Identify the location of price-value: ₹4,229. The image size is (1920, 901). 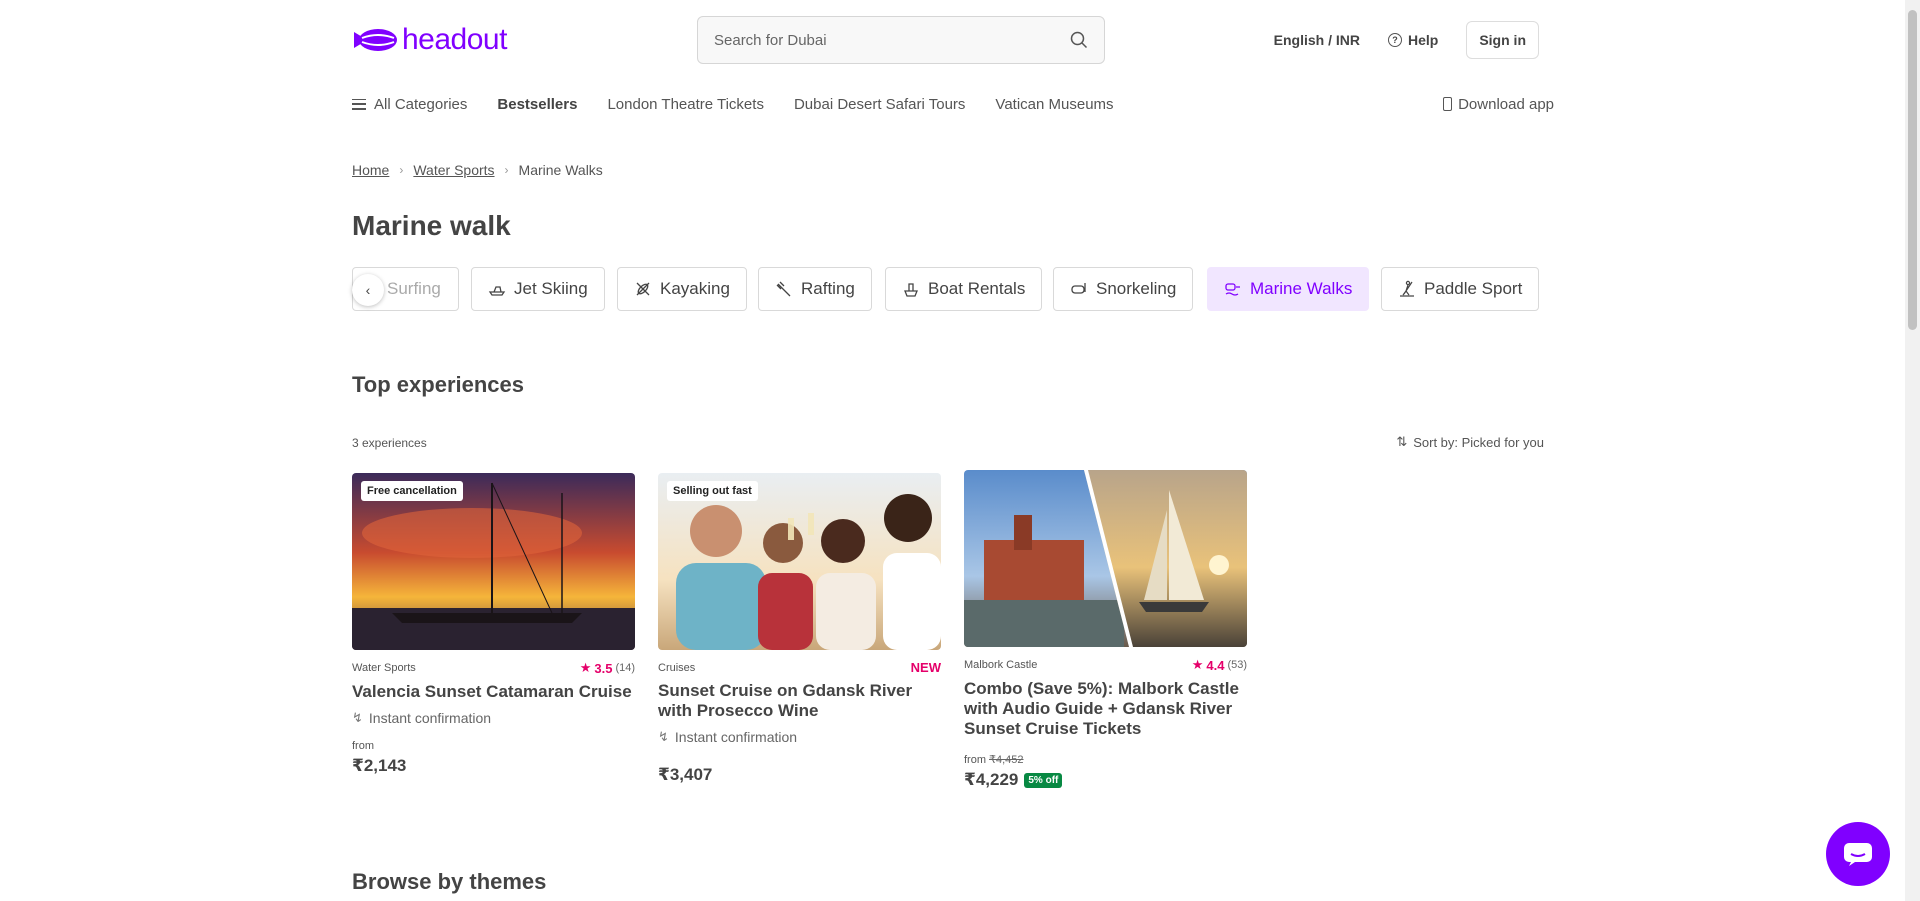
(991, 779).